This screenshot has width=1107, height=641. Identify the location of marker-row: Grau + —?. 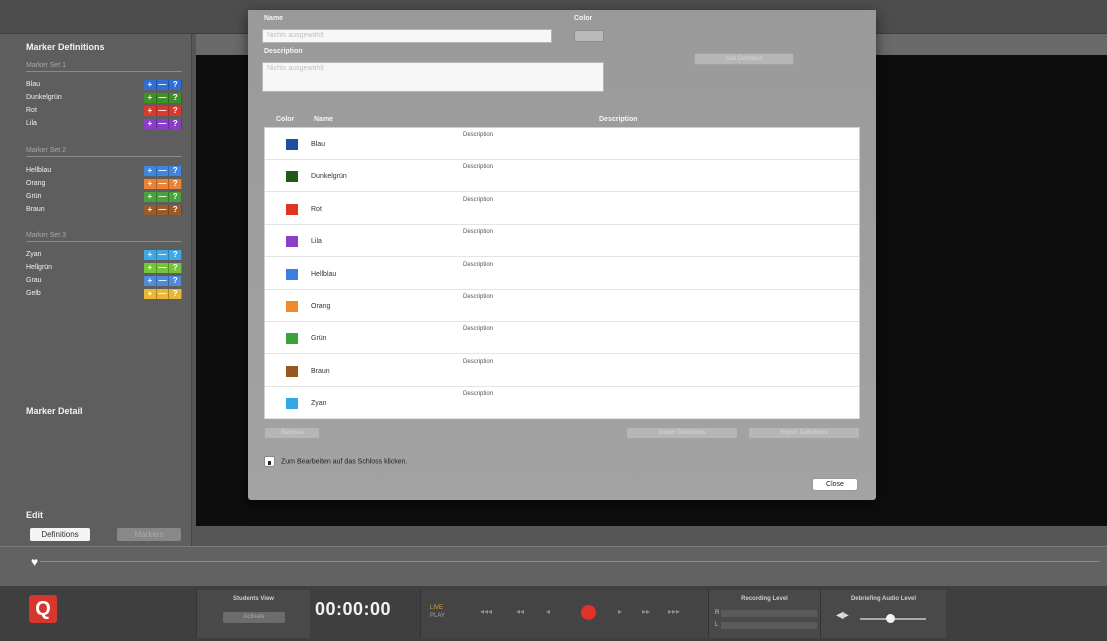
(105, 281).